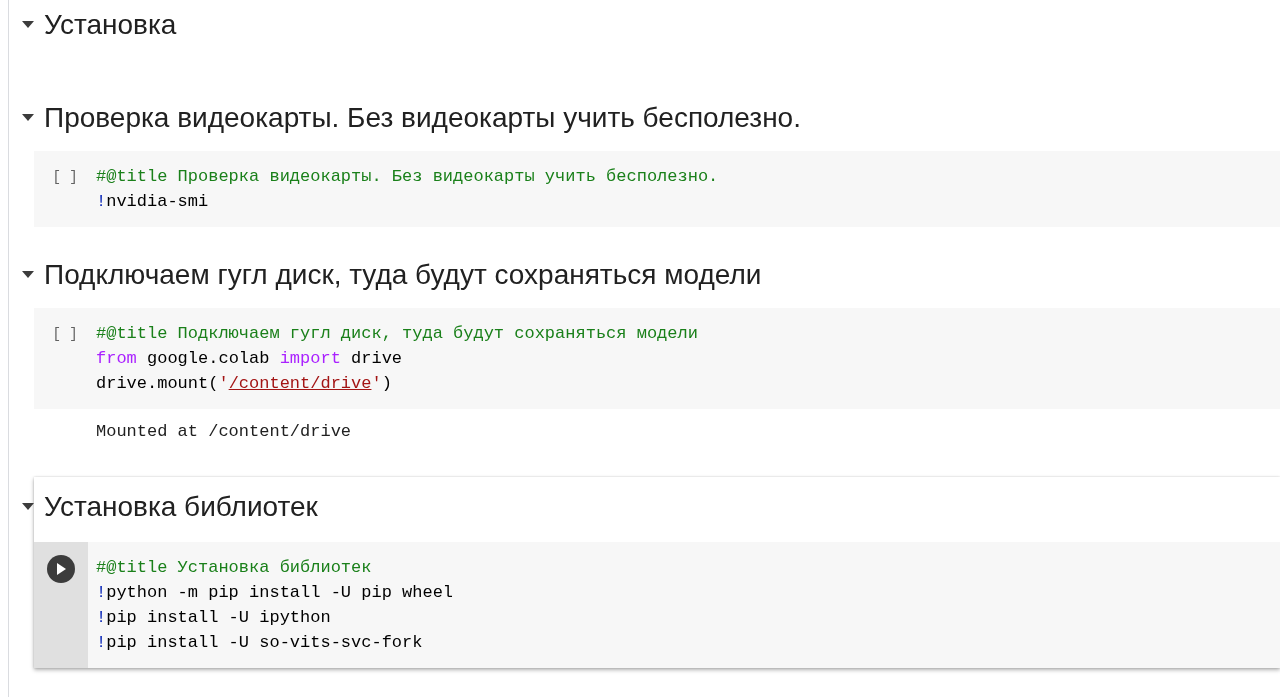  I want to click on code-cell: [ ] #@title Проверка видеокарты. Без видеокарты учить бесполезно. !nvidia-smi, so click(657, 189).